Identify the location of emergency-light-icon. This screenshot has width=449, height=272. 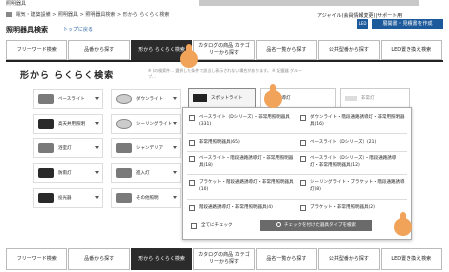
(351, 98).